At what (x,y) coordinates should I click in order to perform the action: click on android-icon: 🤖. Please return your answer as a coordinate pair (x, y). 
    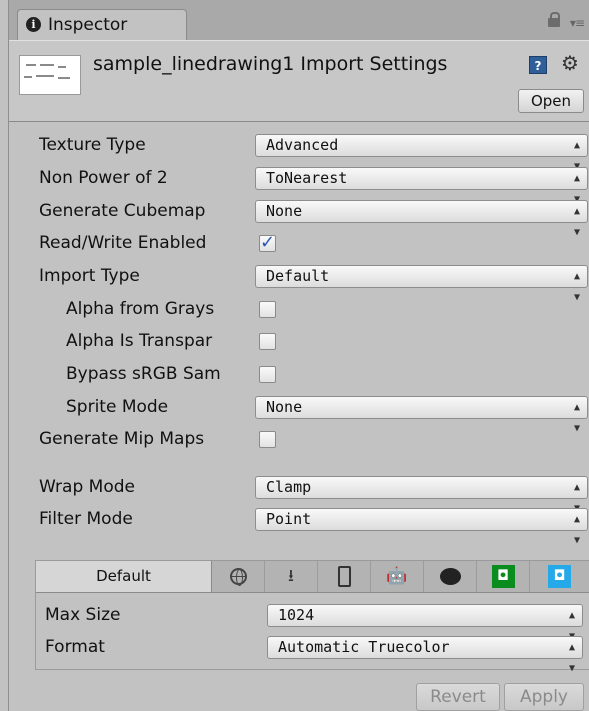
    Looking at the image, I should click on (397, 576).